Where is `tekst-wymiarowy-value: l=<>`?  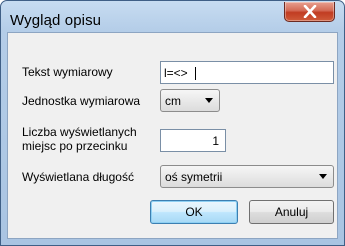
tekst-wymiarowy-value: l=<> is located at coordinates (176, 73).